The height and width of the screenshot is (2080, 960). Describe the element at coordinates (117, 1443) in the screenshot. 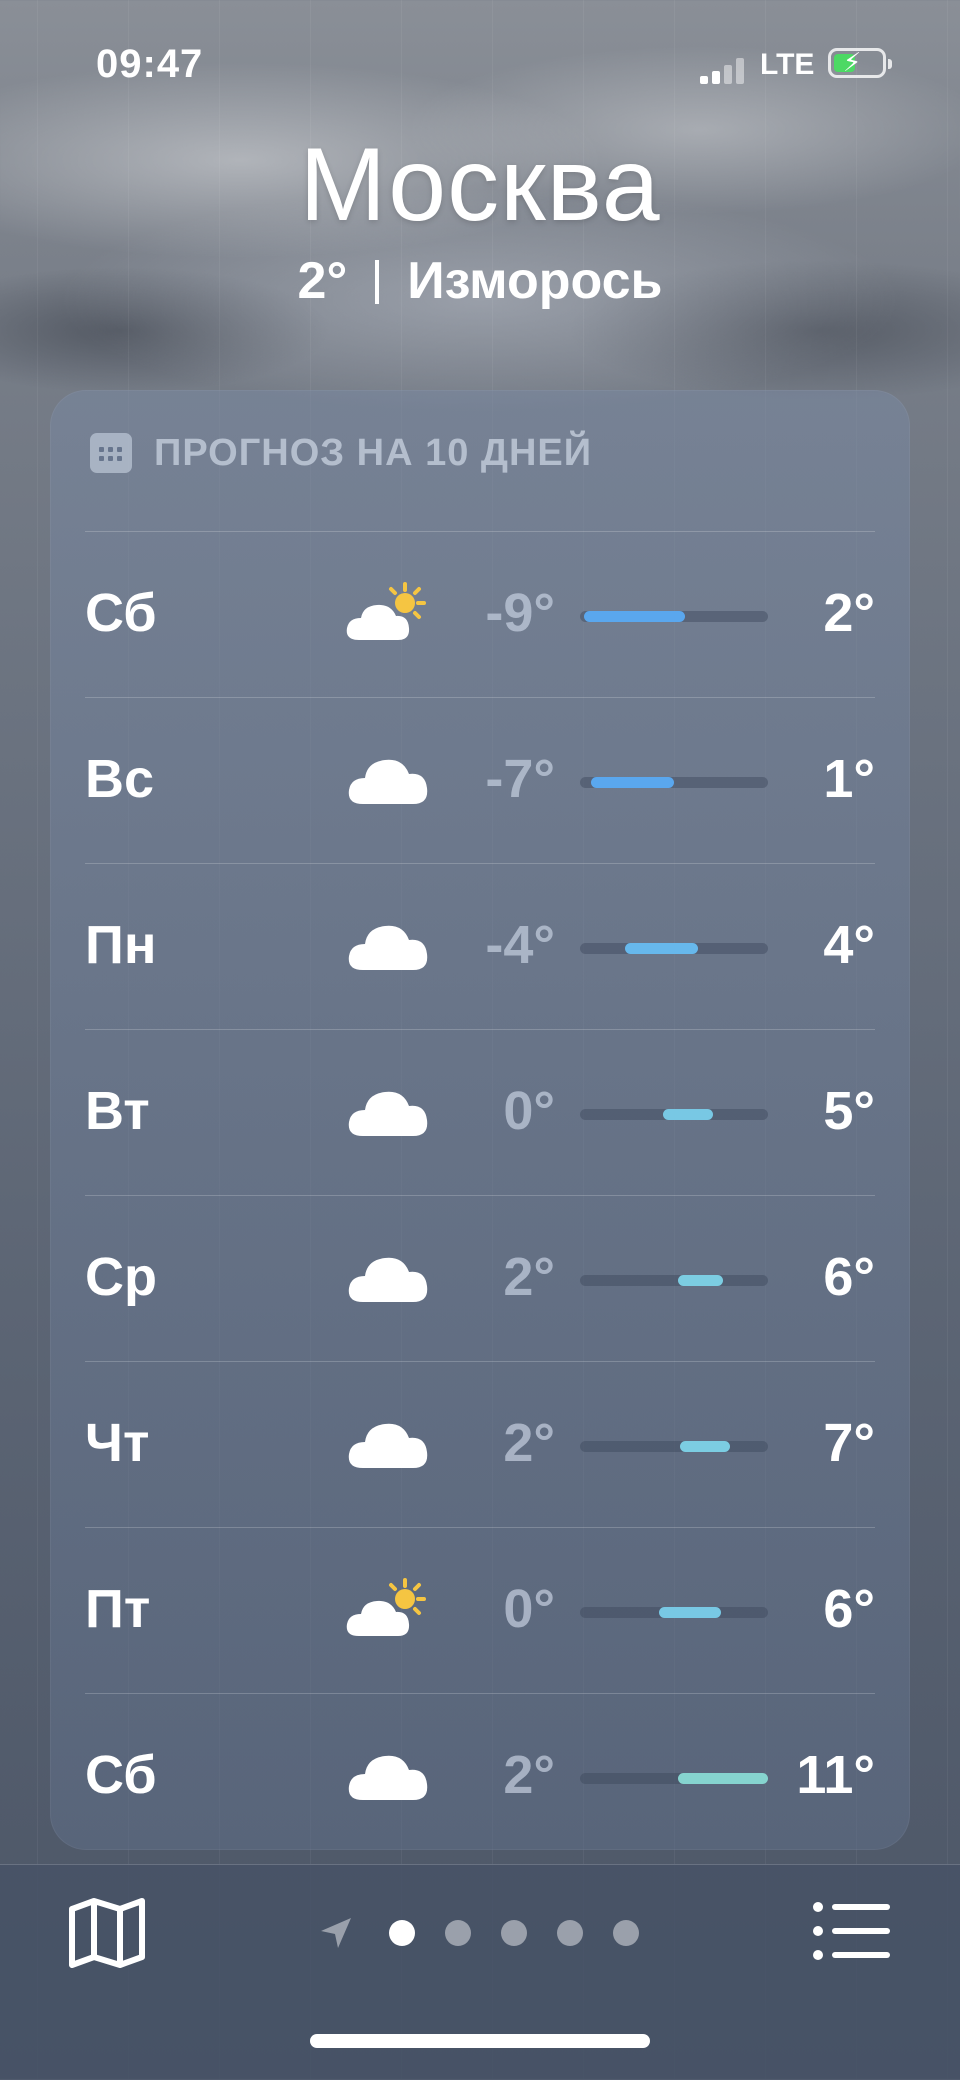

I see `day-label: Чт` at that location.